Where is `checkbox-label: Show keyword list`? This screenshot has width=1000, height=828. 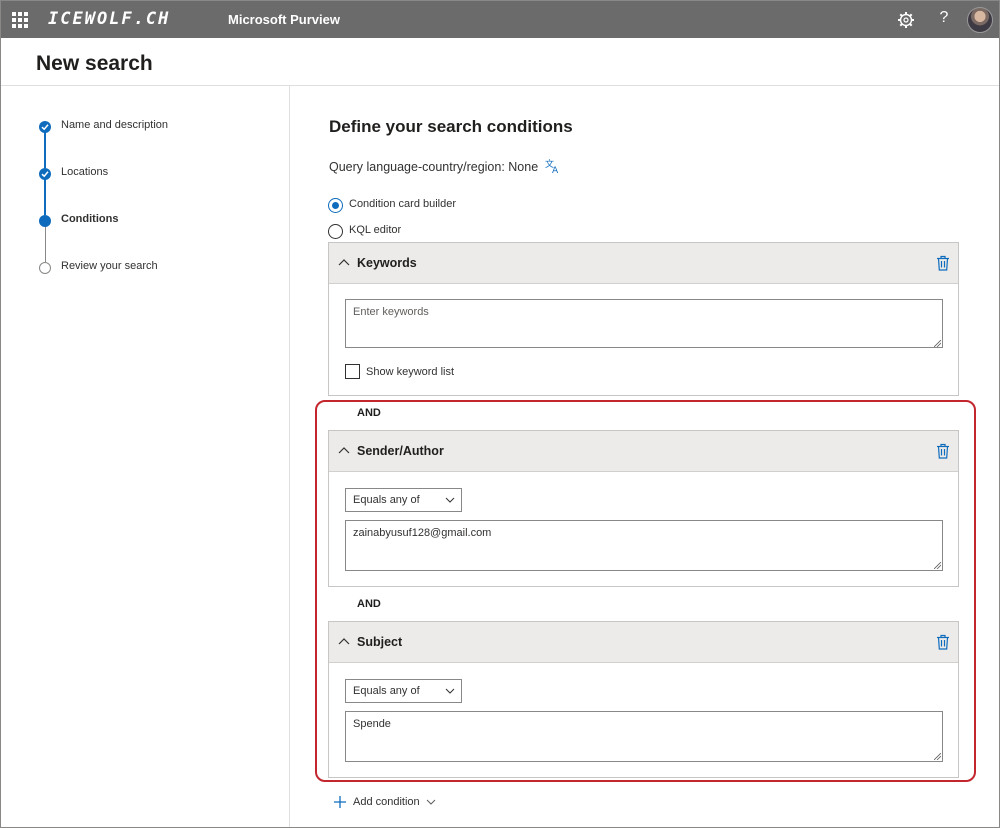 checkbox-label: Show keyword list is located at coordinates (410, 371).